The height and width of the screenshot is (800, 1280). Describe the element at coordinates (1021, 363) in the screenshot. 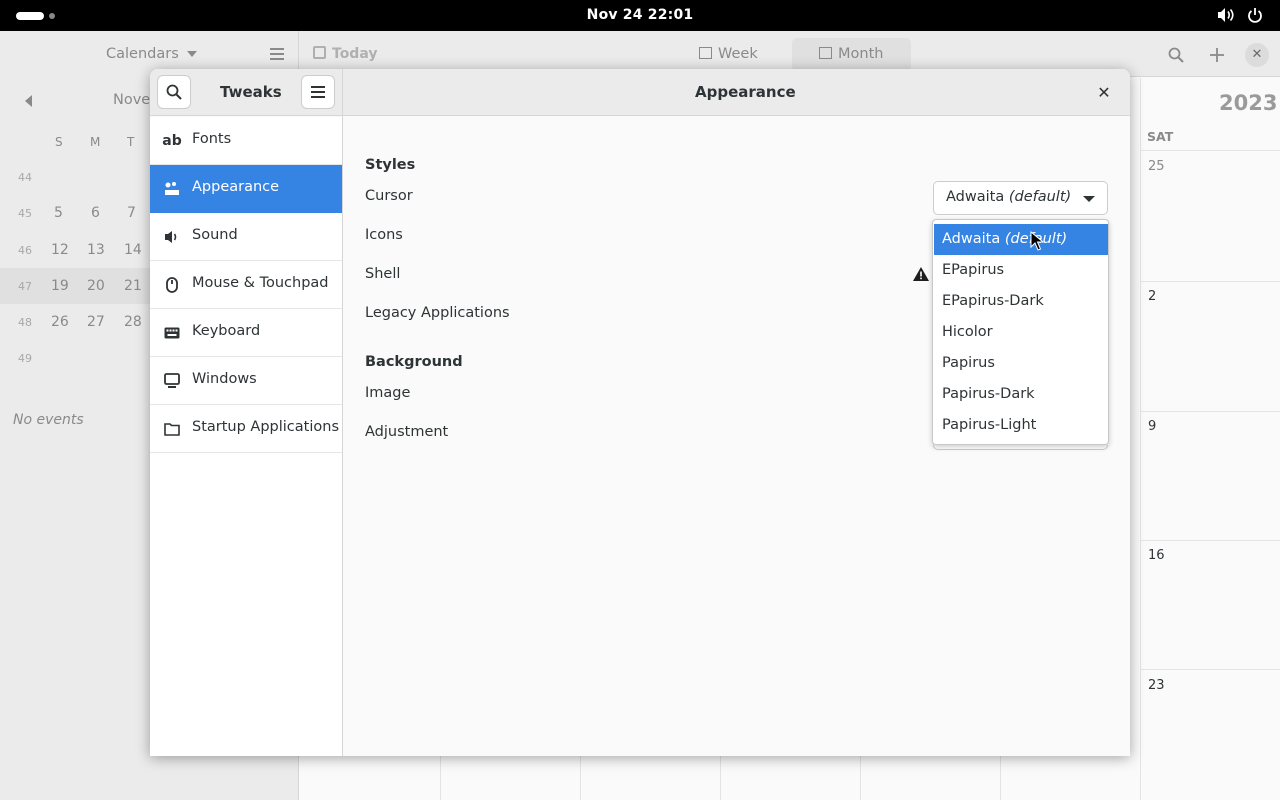

I see `option-papirus: Papirus` at that location.